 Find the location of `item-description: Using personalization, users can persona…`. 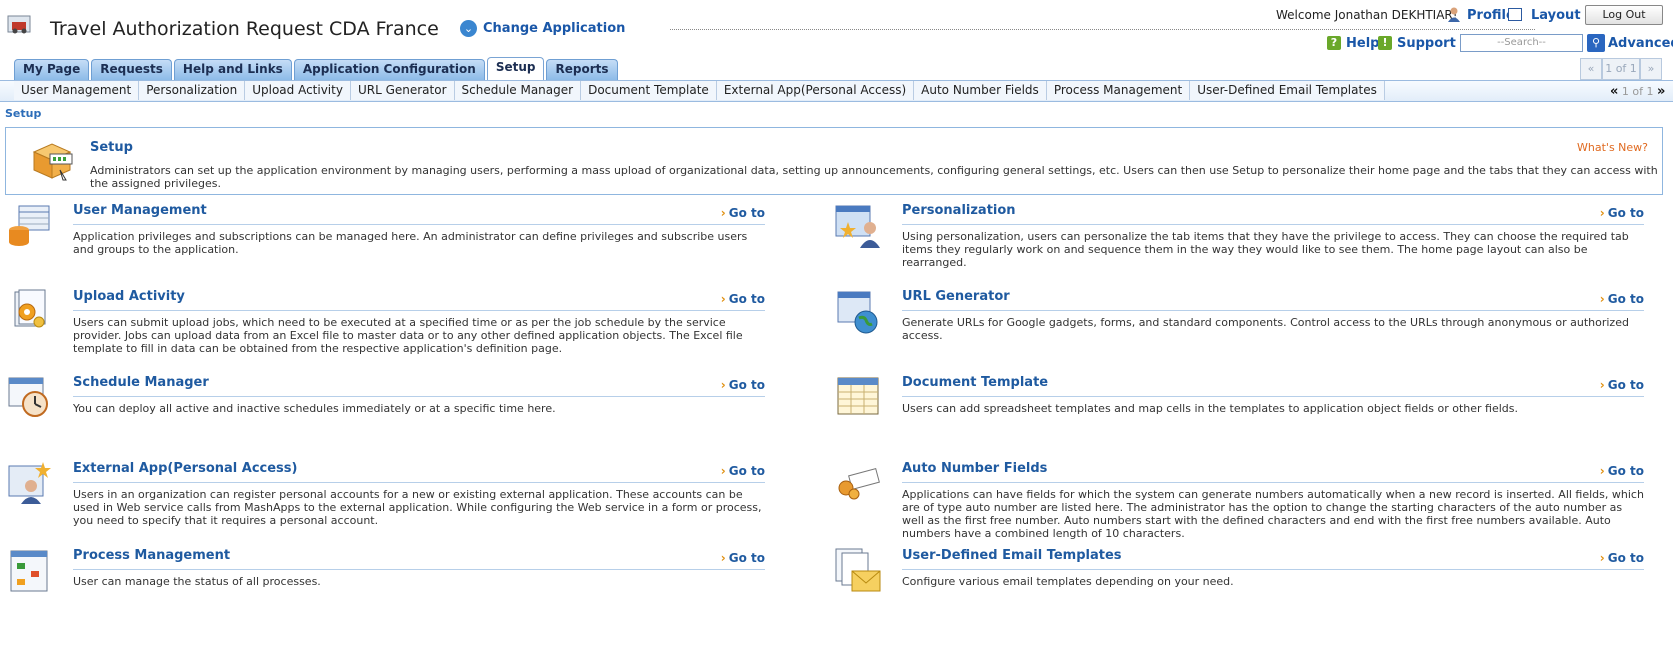

item-description: Using personalization, users can persona… is located at coordinates (1265, 249).